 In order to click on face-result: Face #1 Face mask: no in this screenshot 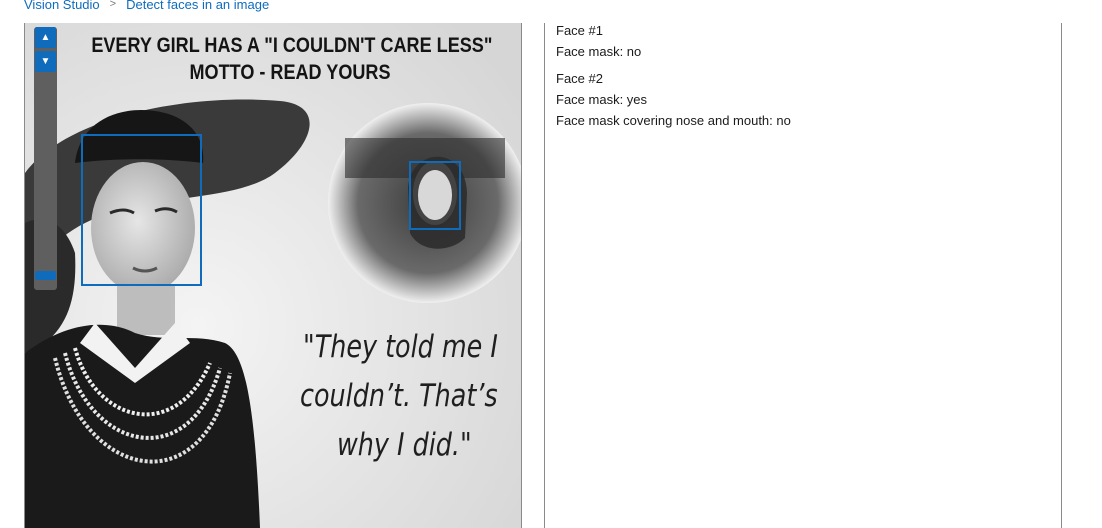, I will do `click(598, 41)`.